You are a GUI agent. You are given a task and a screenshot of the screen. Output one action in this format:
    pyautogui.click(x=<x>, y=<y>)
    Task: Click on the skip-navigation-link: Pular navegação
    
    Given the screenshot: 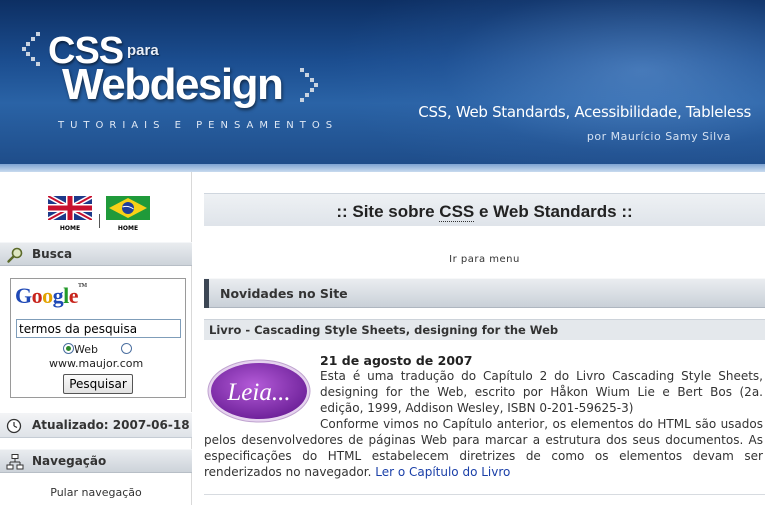 What is the action you would take?
    pyautogui.click(x=96, y=492)
    